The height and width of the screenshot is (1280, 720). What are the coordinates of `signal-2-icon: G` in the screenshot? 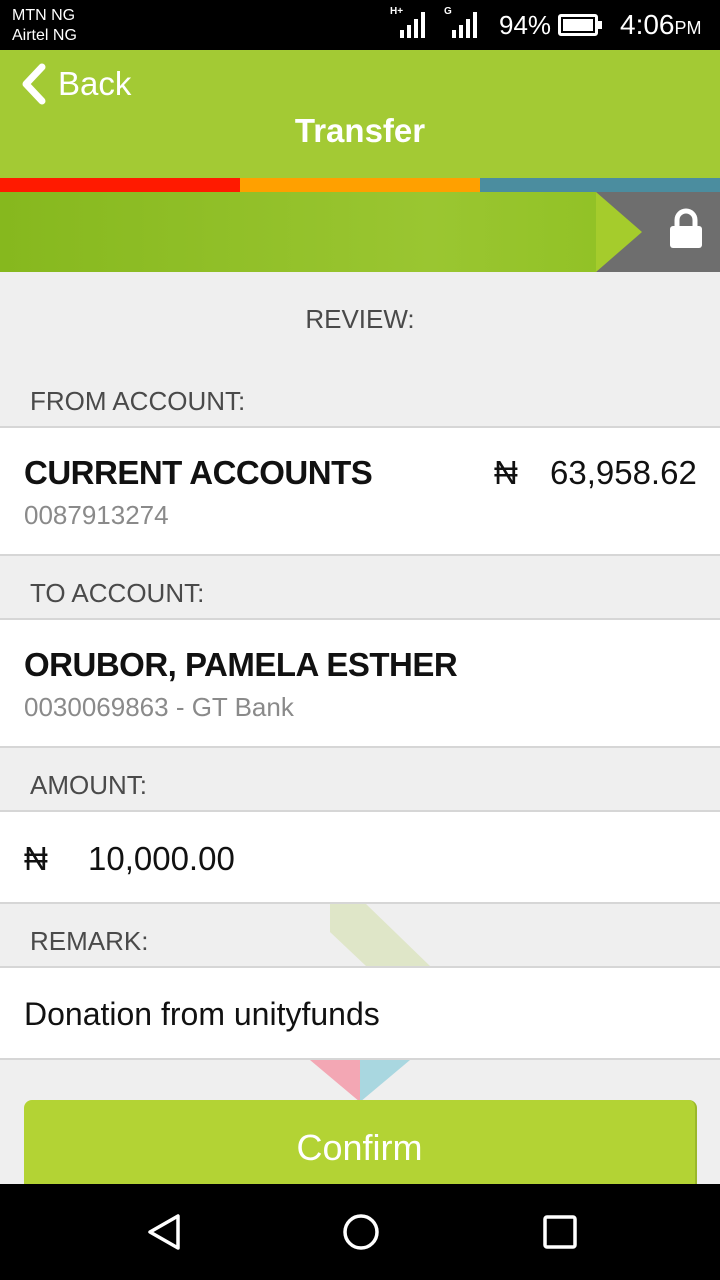 It's located at (462, 22).